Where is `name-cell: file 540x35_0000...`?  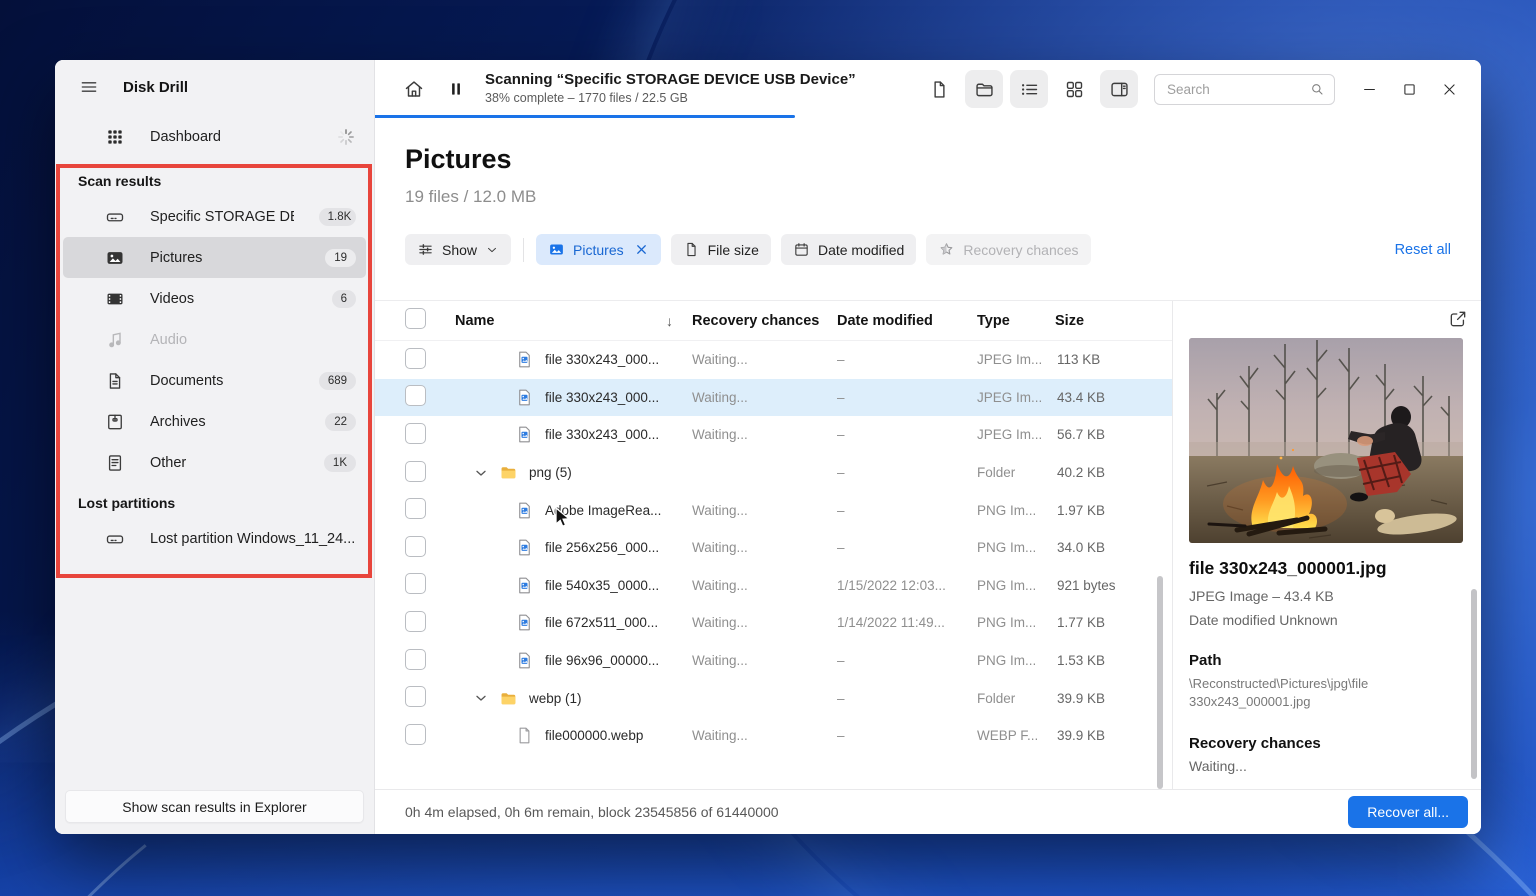
name-cell: file 540x35_0000... is located at coordinates (562, 585).